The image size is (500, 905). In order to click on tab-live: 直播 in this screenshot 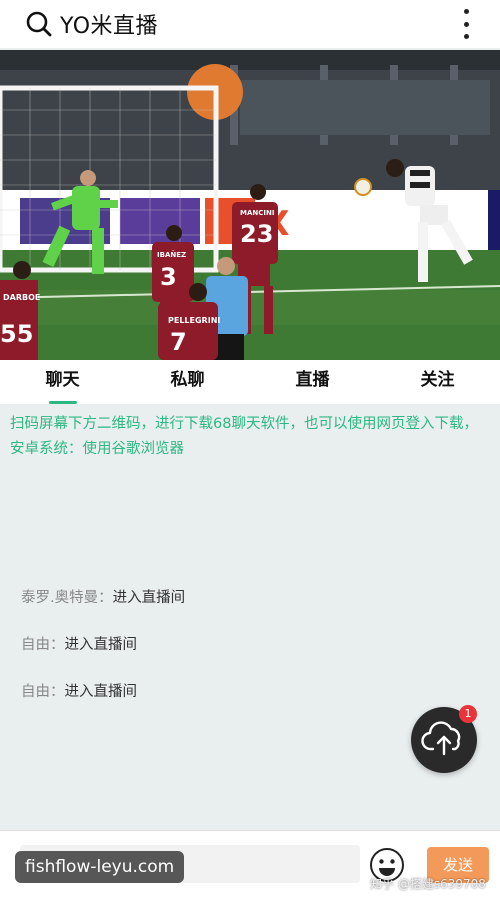, I will do `click(312, 382)`.